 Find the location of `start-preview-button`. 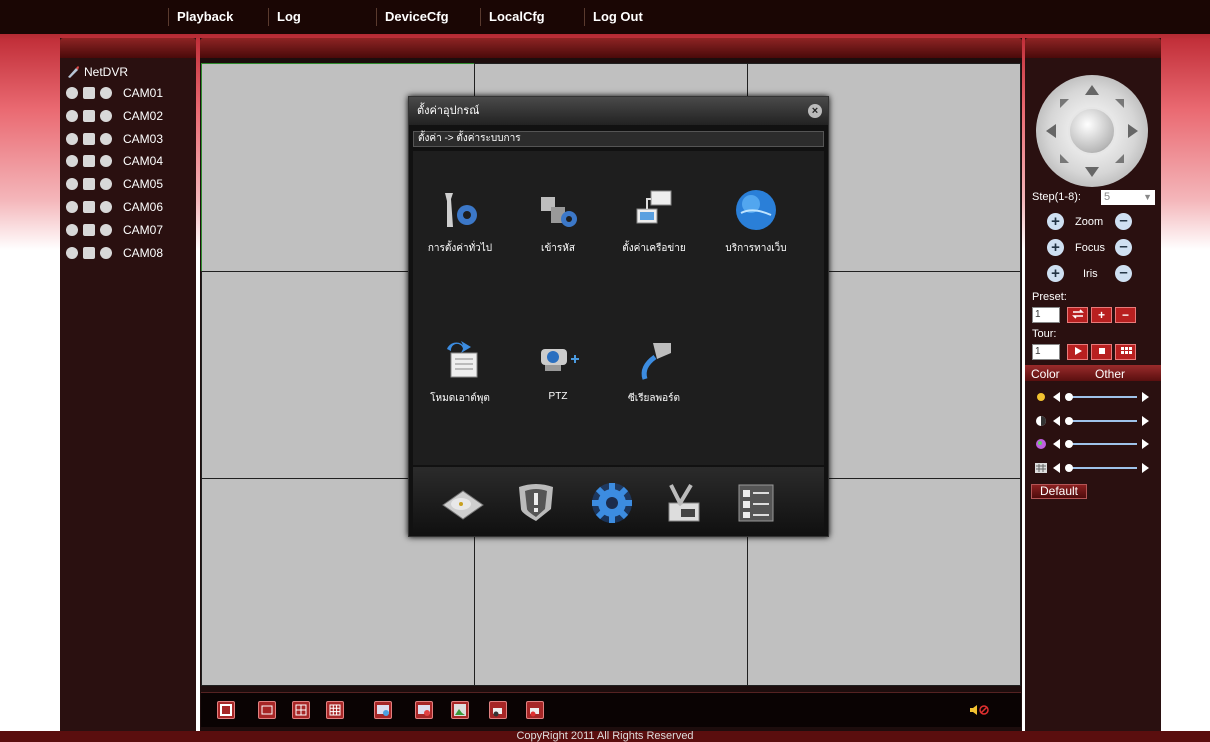

start-preview-button is located at coordinates (383, 710).